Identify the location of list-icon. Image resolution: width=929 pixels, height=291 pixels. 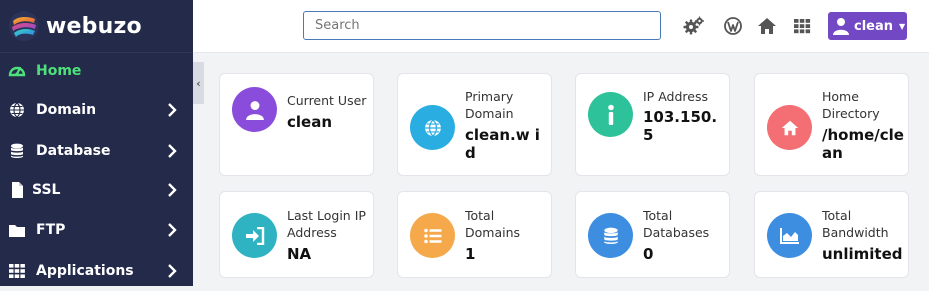
(432, 235).